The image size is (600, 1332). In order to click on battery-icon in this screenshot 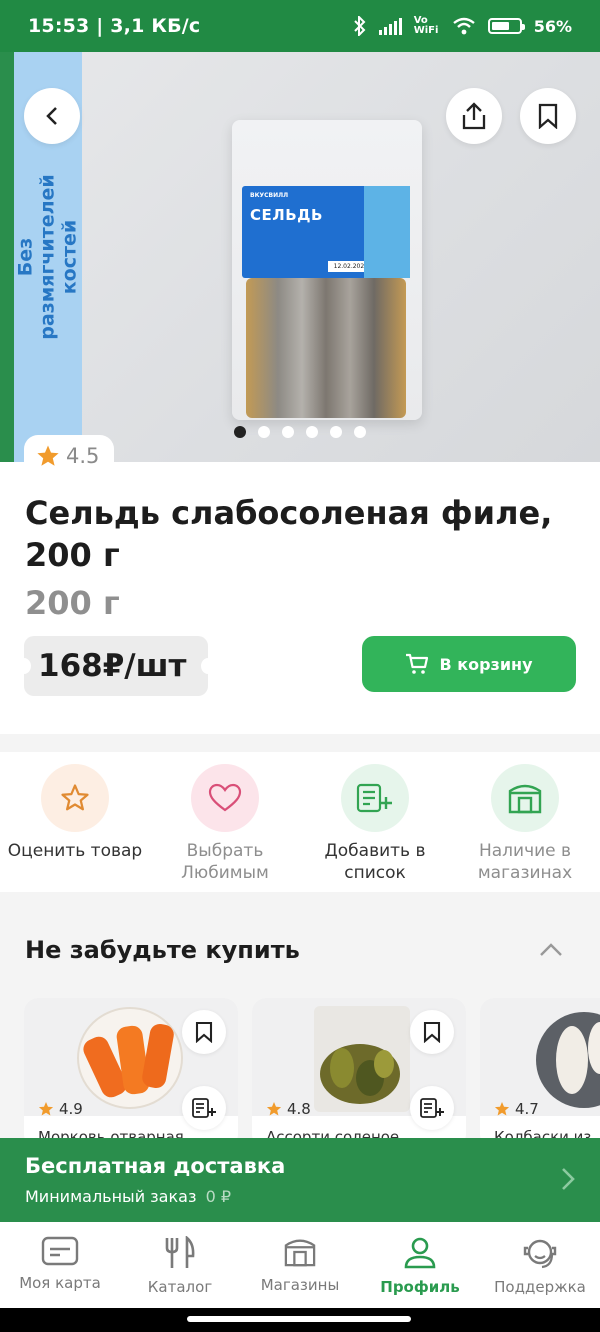, I will do `click(506, 26)`.